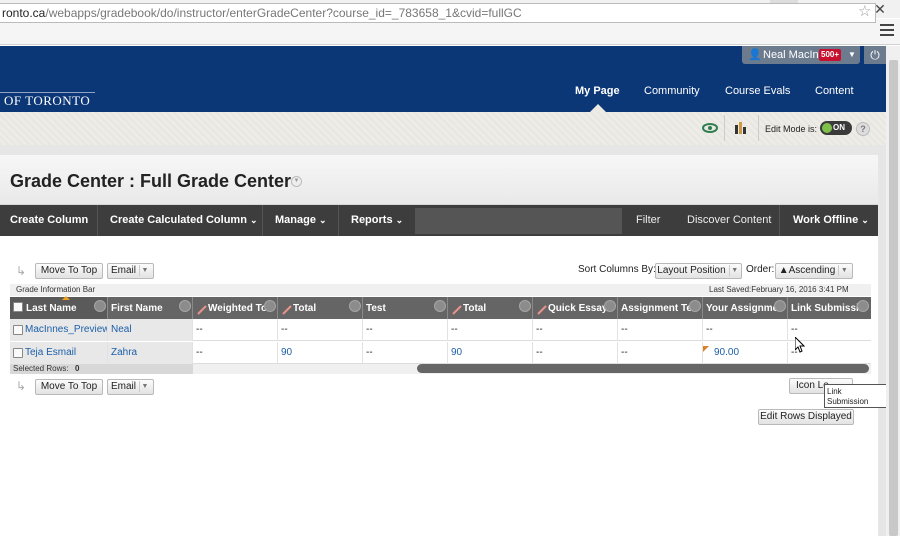 The height and width of the screenshot is (536, 900). I want to click on nav-course-evals: Course Evals, so click(757, 91).